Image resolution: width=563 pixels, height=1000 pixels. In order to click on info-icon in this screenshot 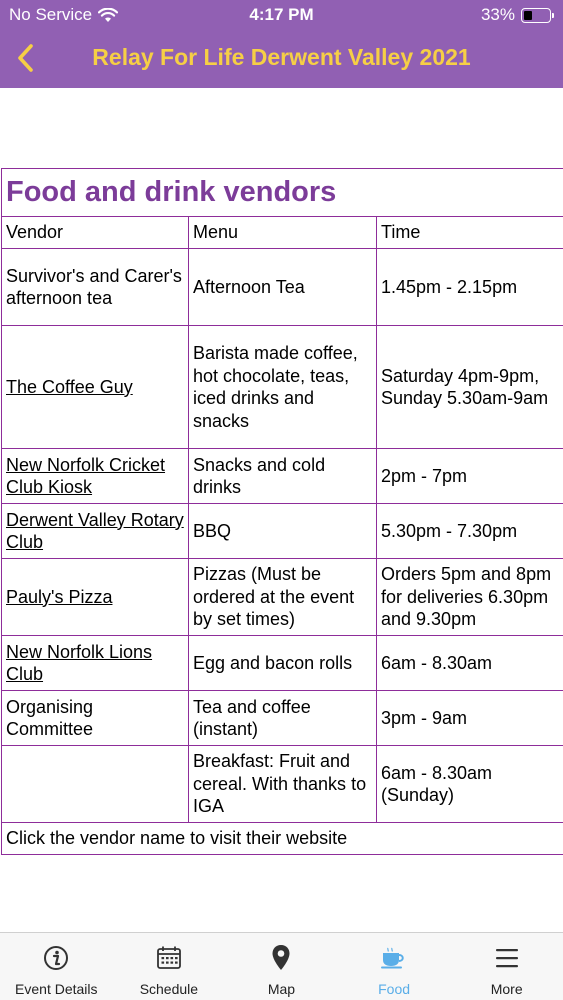, I will do `click(56, 958)`.